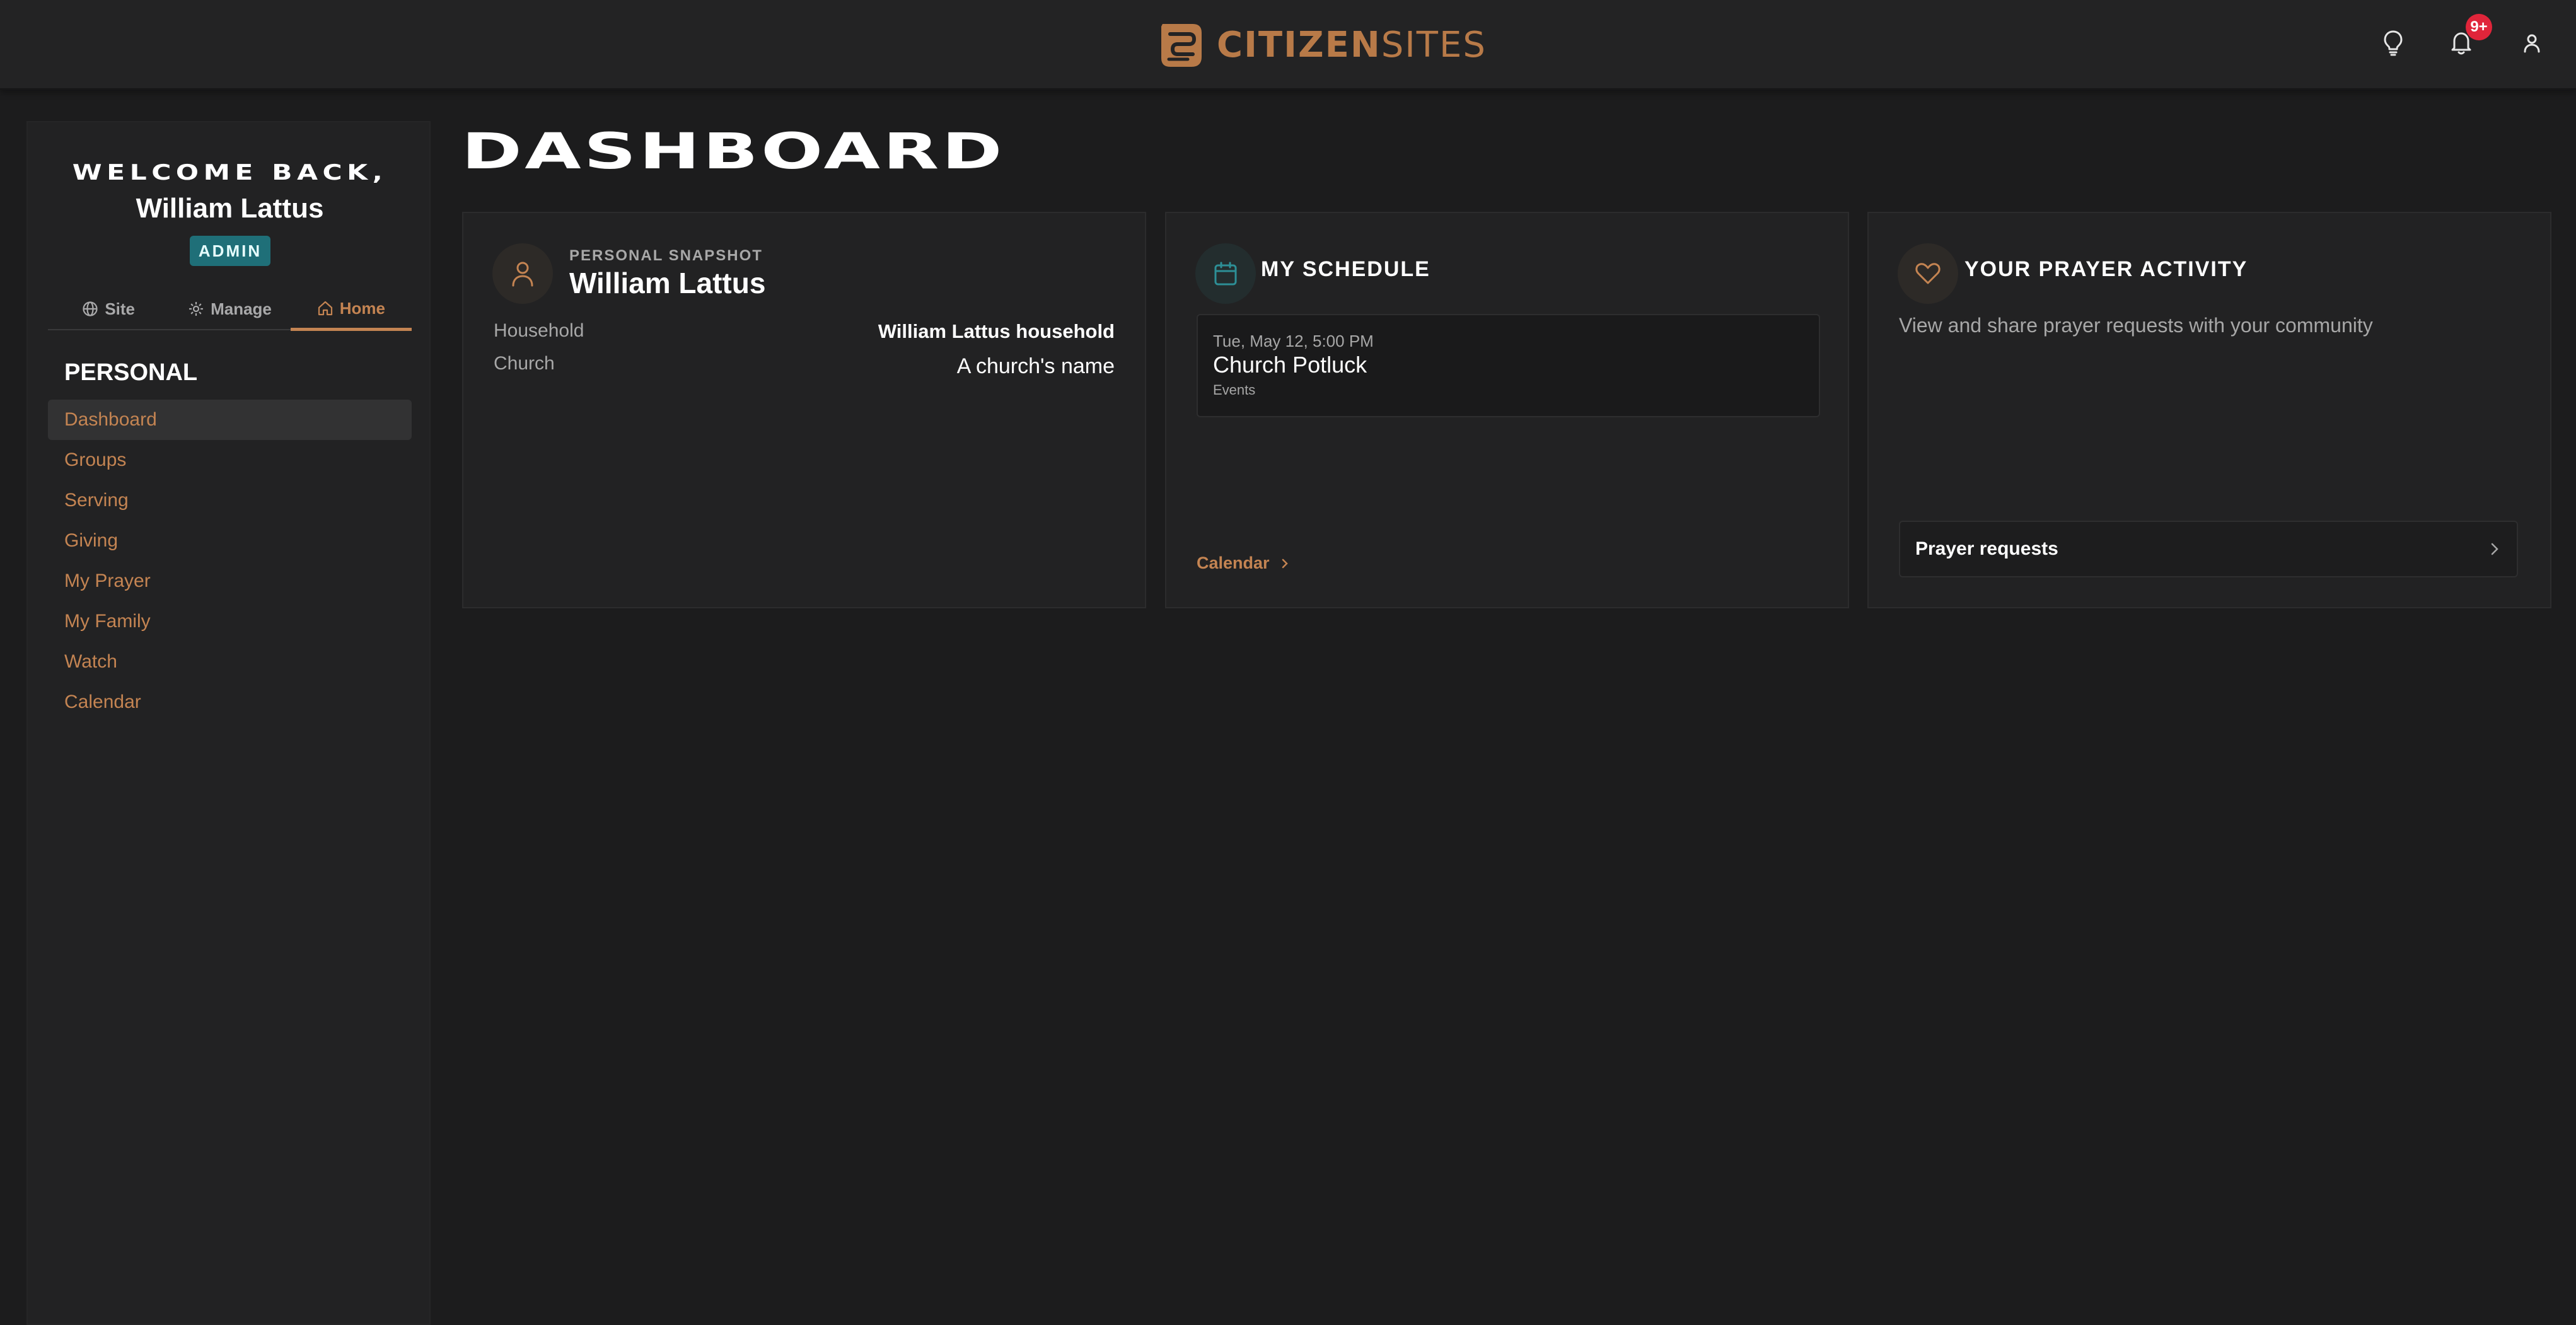 The width and height of the screenshot is (2576, 1325). I want to click on brand-name-secondary: SITES, so click(1434, 45).